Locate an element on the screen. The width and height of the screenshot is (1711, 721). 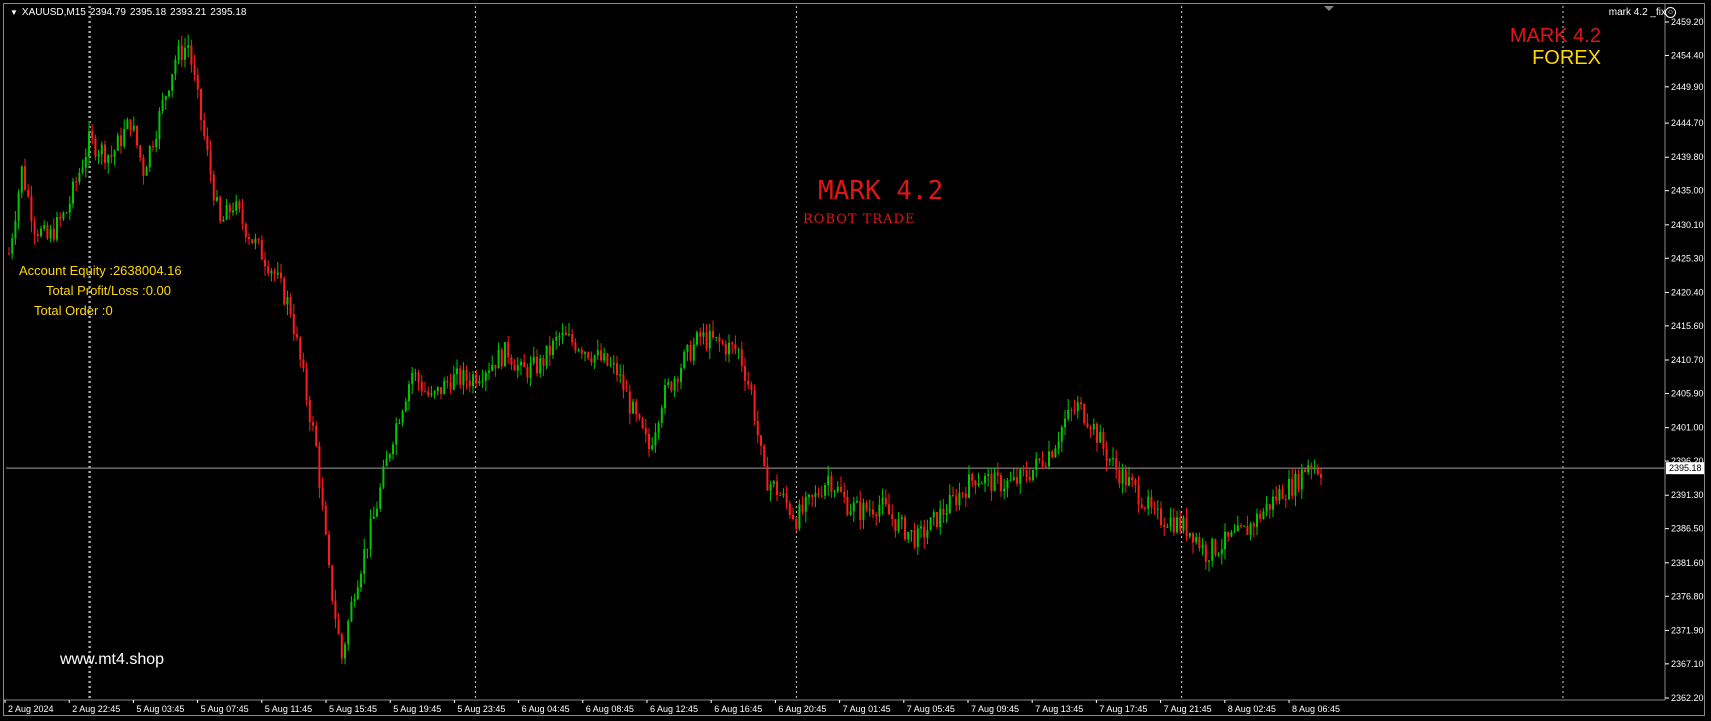
time-tick-label: 5 Aug 11:45 is located at coordinates (288, 709).